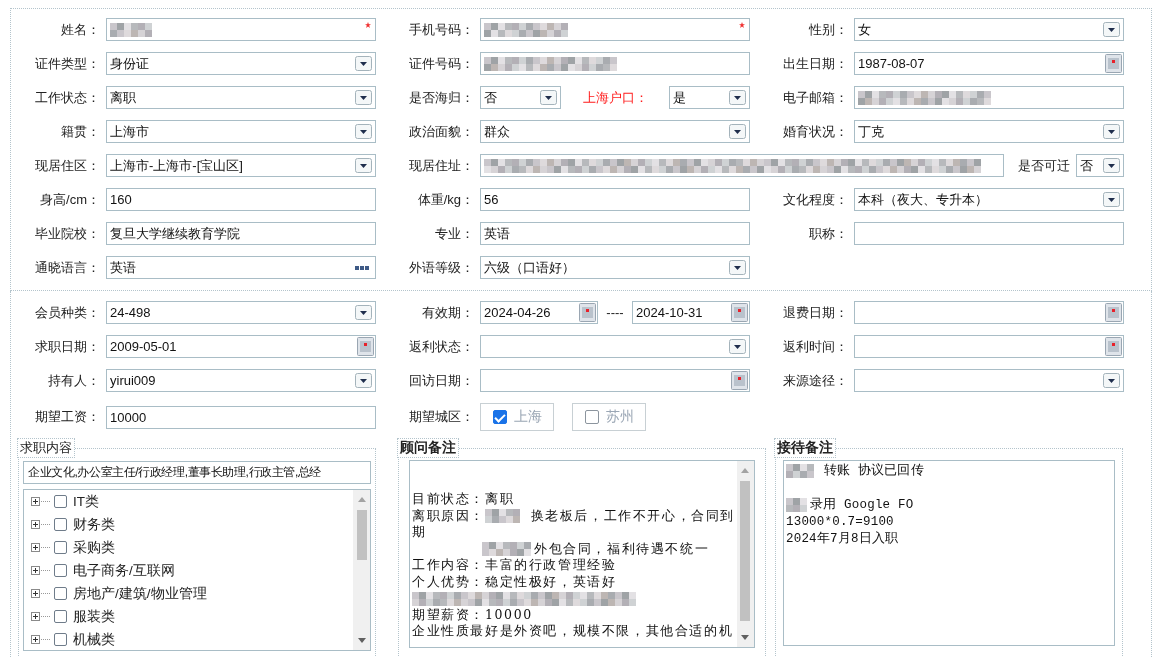 The width and height of the screenshot is (1155, 657). I want to click on panel-title: 接待备注, so click(805, 448).